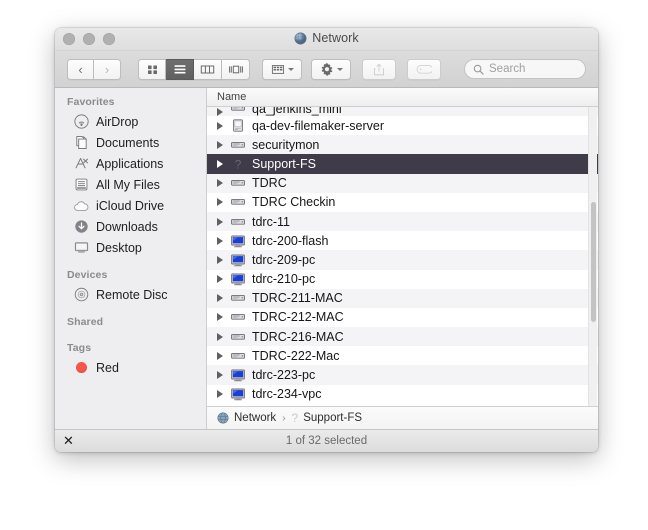 The image size is (648, 530). I want to click on table-row: TDRC-216-MAC, so click(402, 337).